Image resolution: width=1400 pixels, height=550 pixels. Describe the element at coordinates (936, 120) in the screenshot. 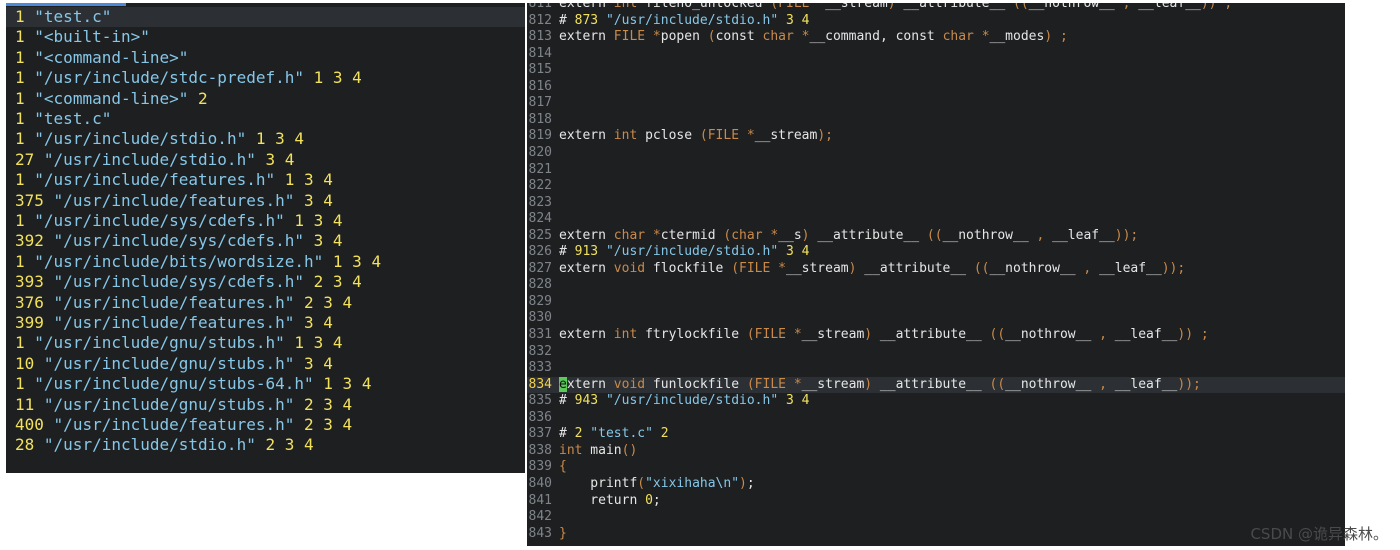

I see `code-line: 818` at that location.